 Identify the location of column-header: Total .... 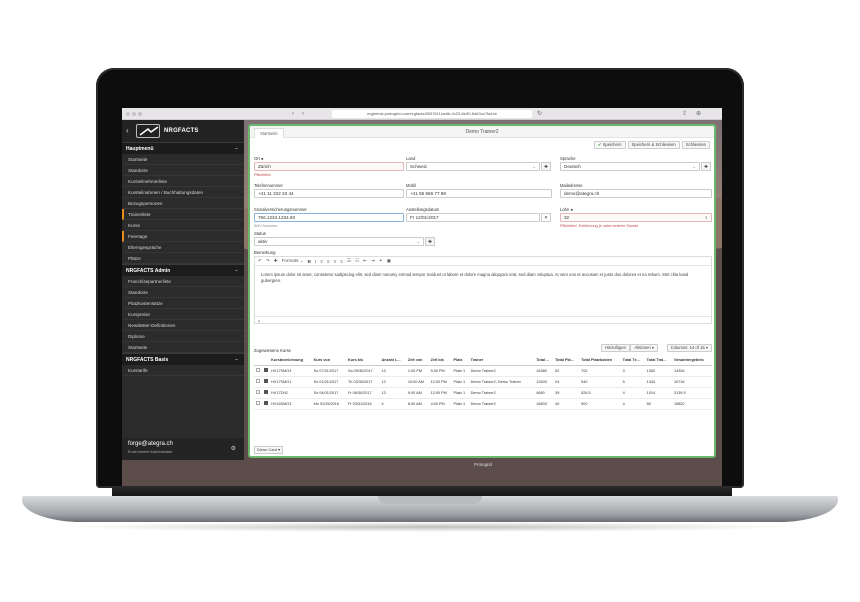
(544, 361).